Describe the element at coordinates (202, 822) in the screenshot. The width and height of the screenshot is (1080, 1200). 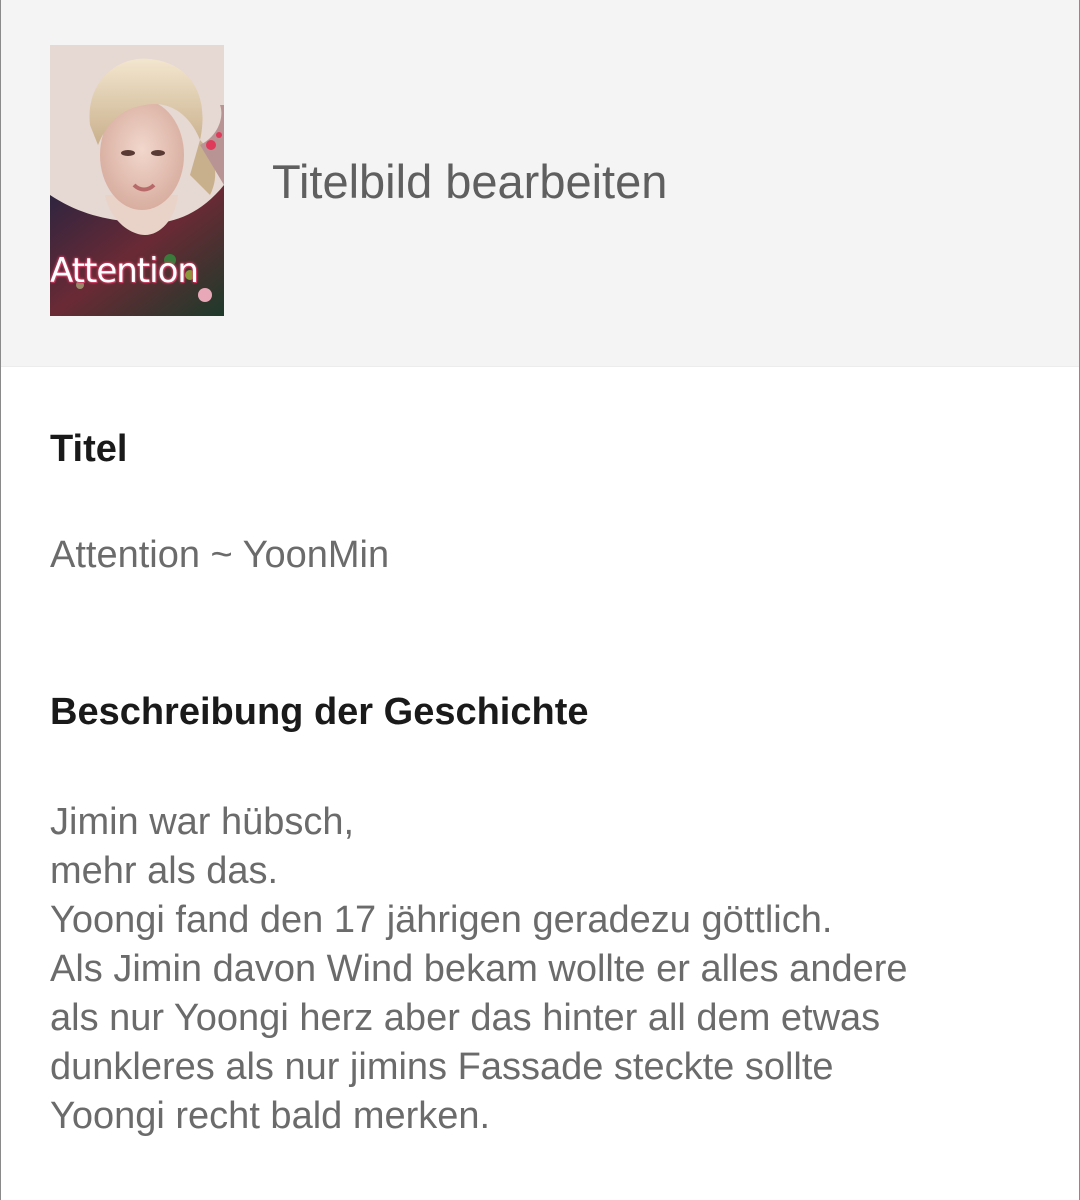
I see `description-line: Jimin war hübsch,` at that location.